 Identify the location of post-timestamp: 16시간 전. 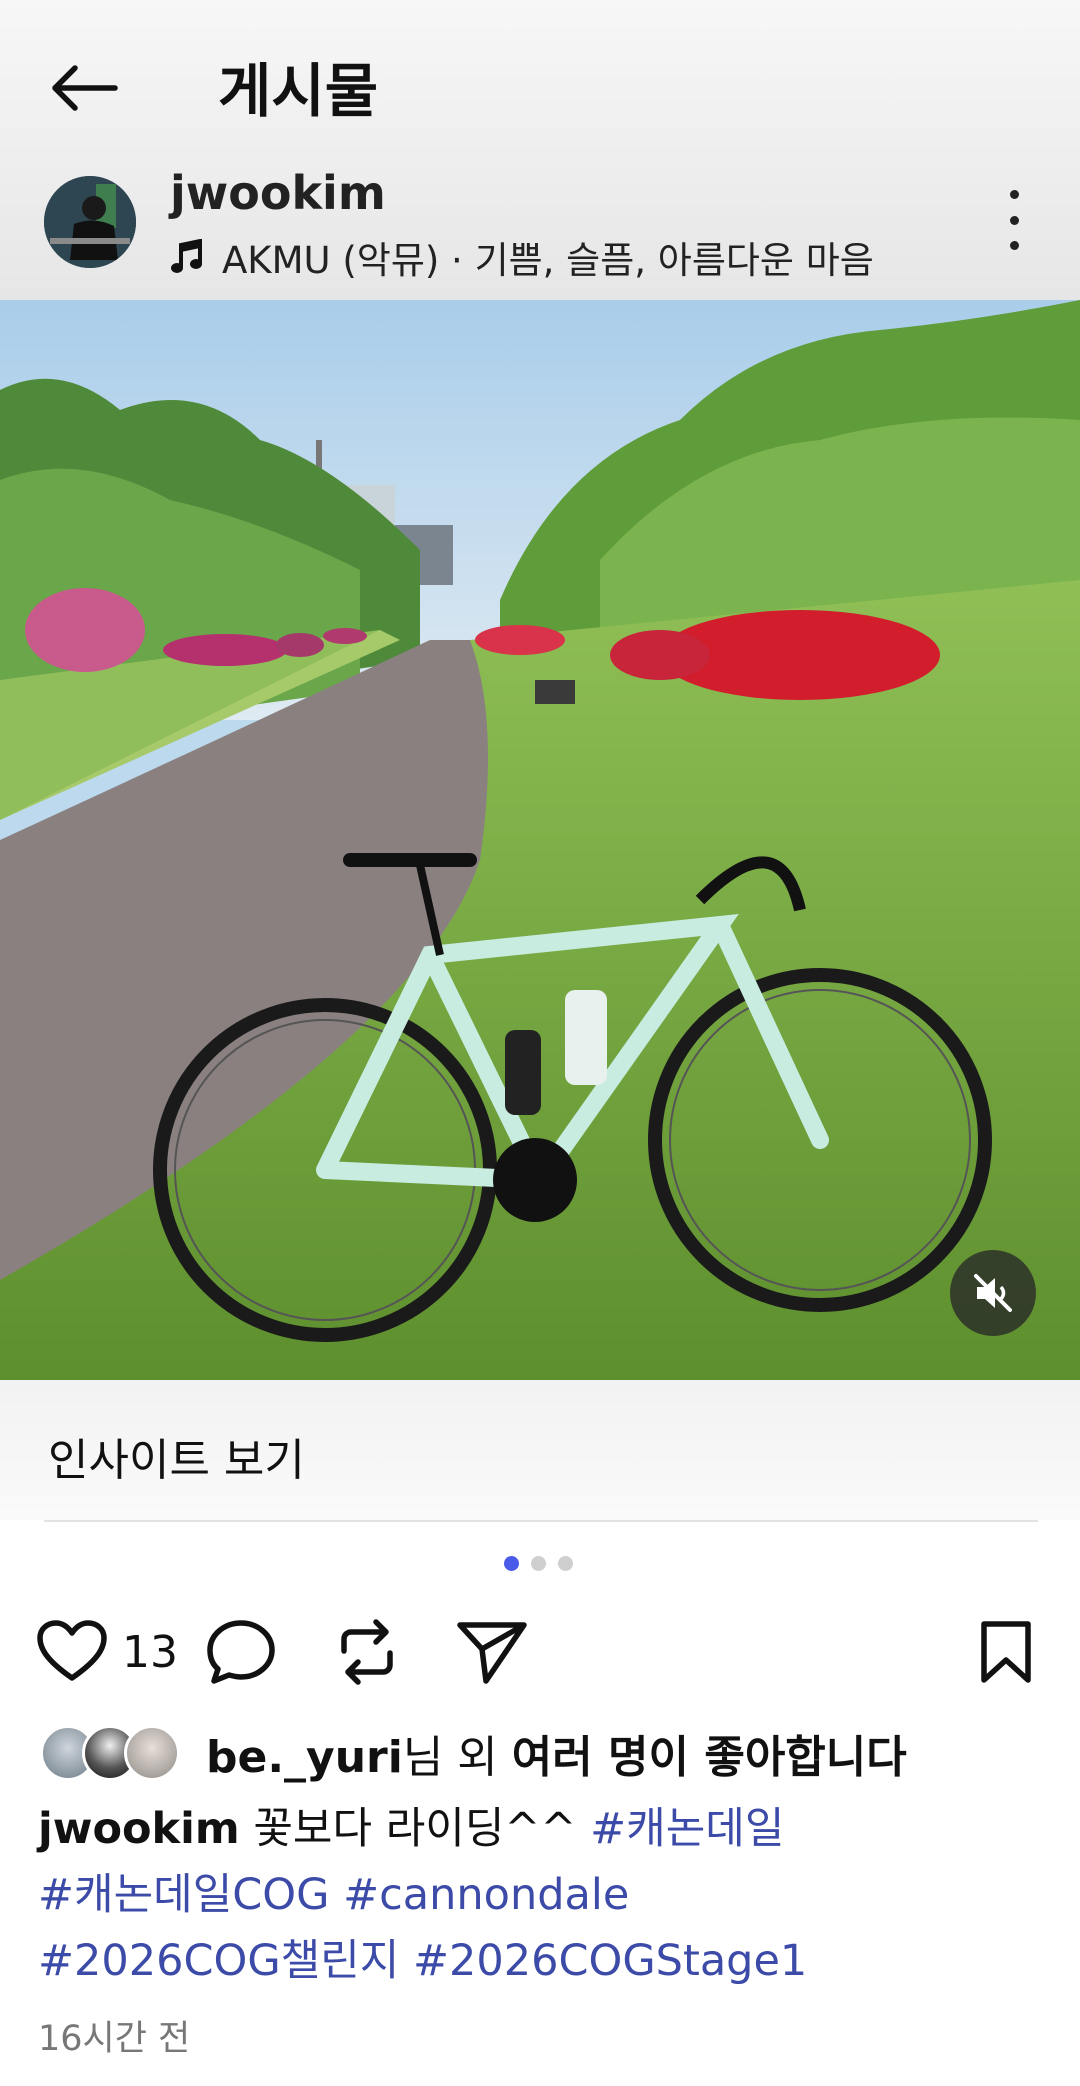
(114, 2039).